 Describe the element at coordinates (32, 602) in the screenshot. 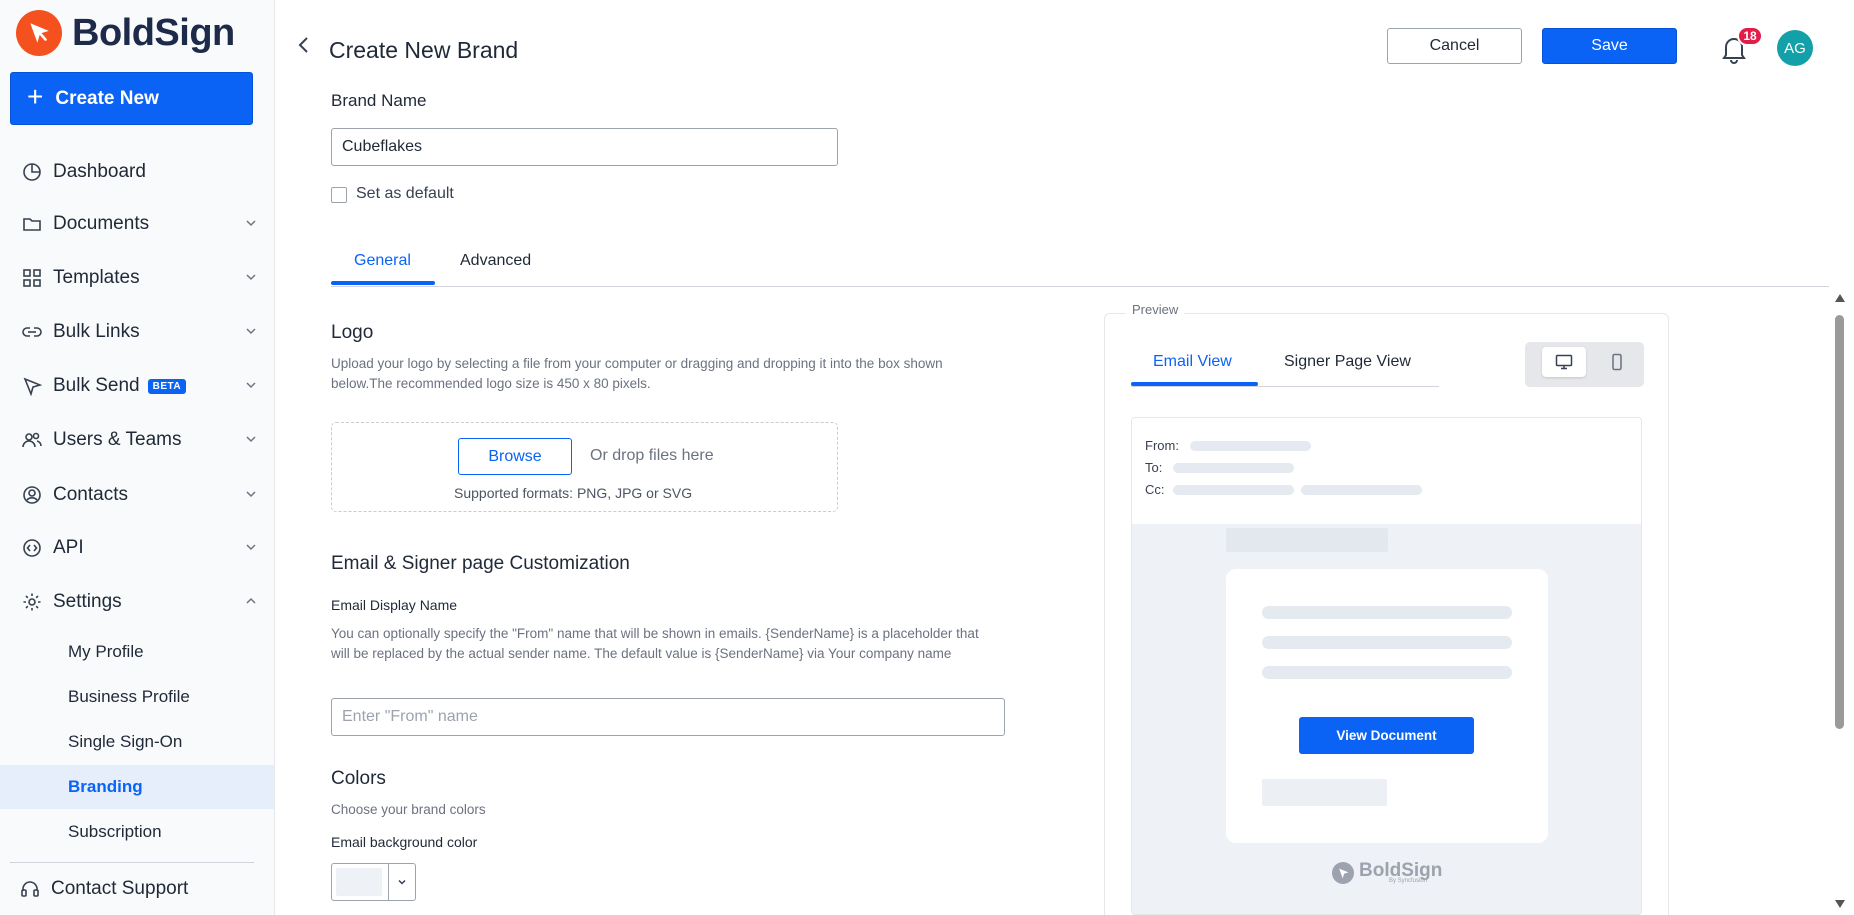

I see `gear-icon` at that location.